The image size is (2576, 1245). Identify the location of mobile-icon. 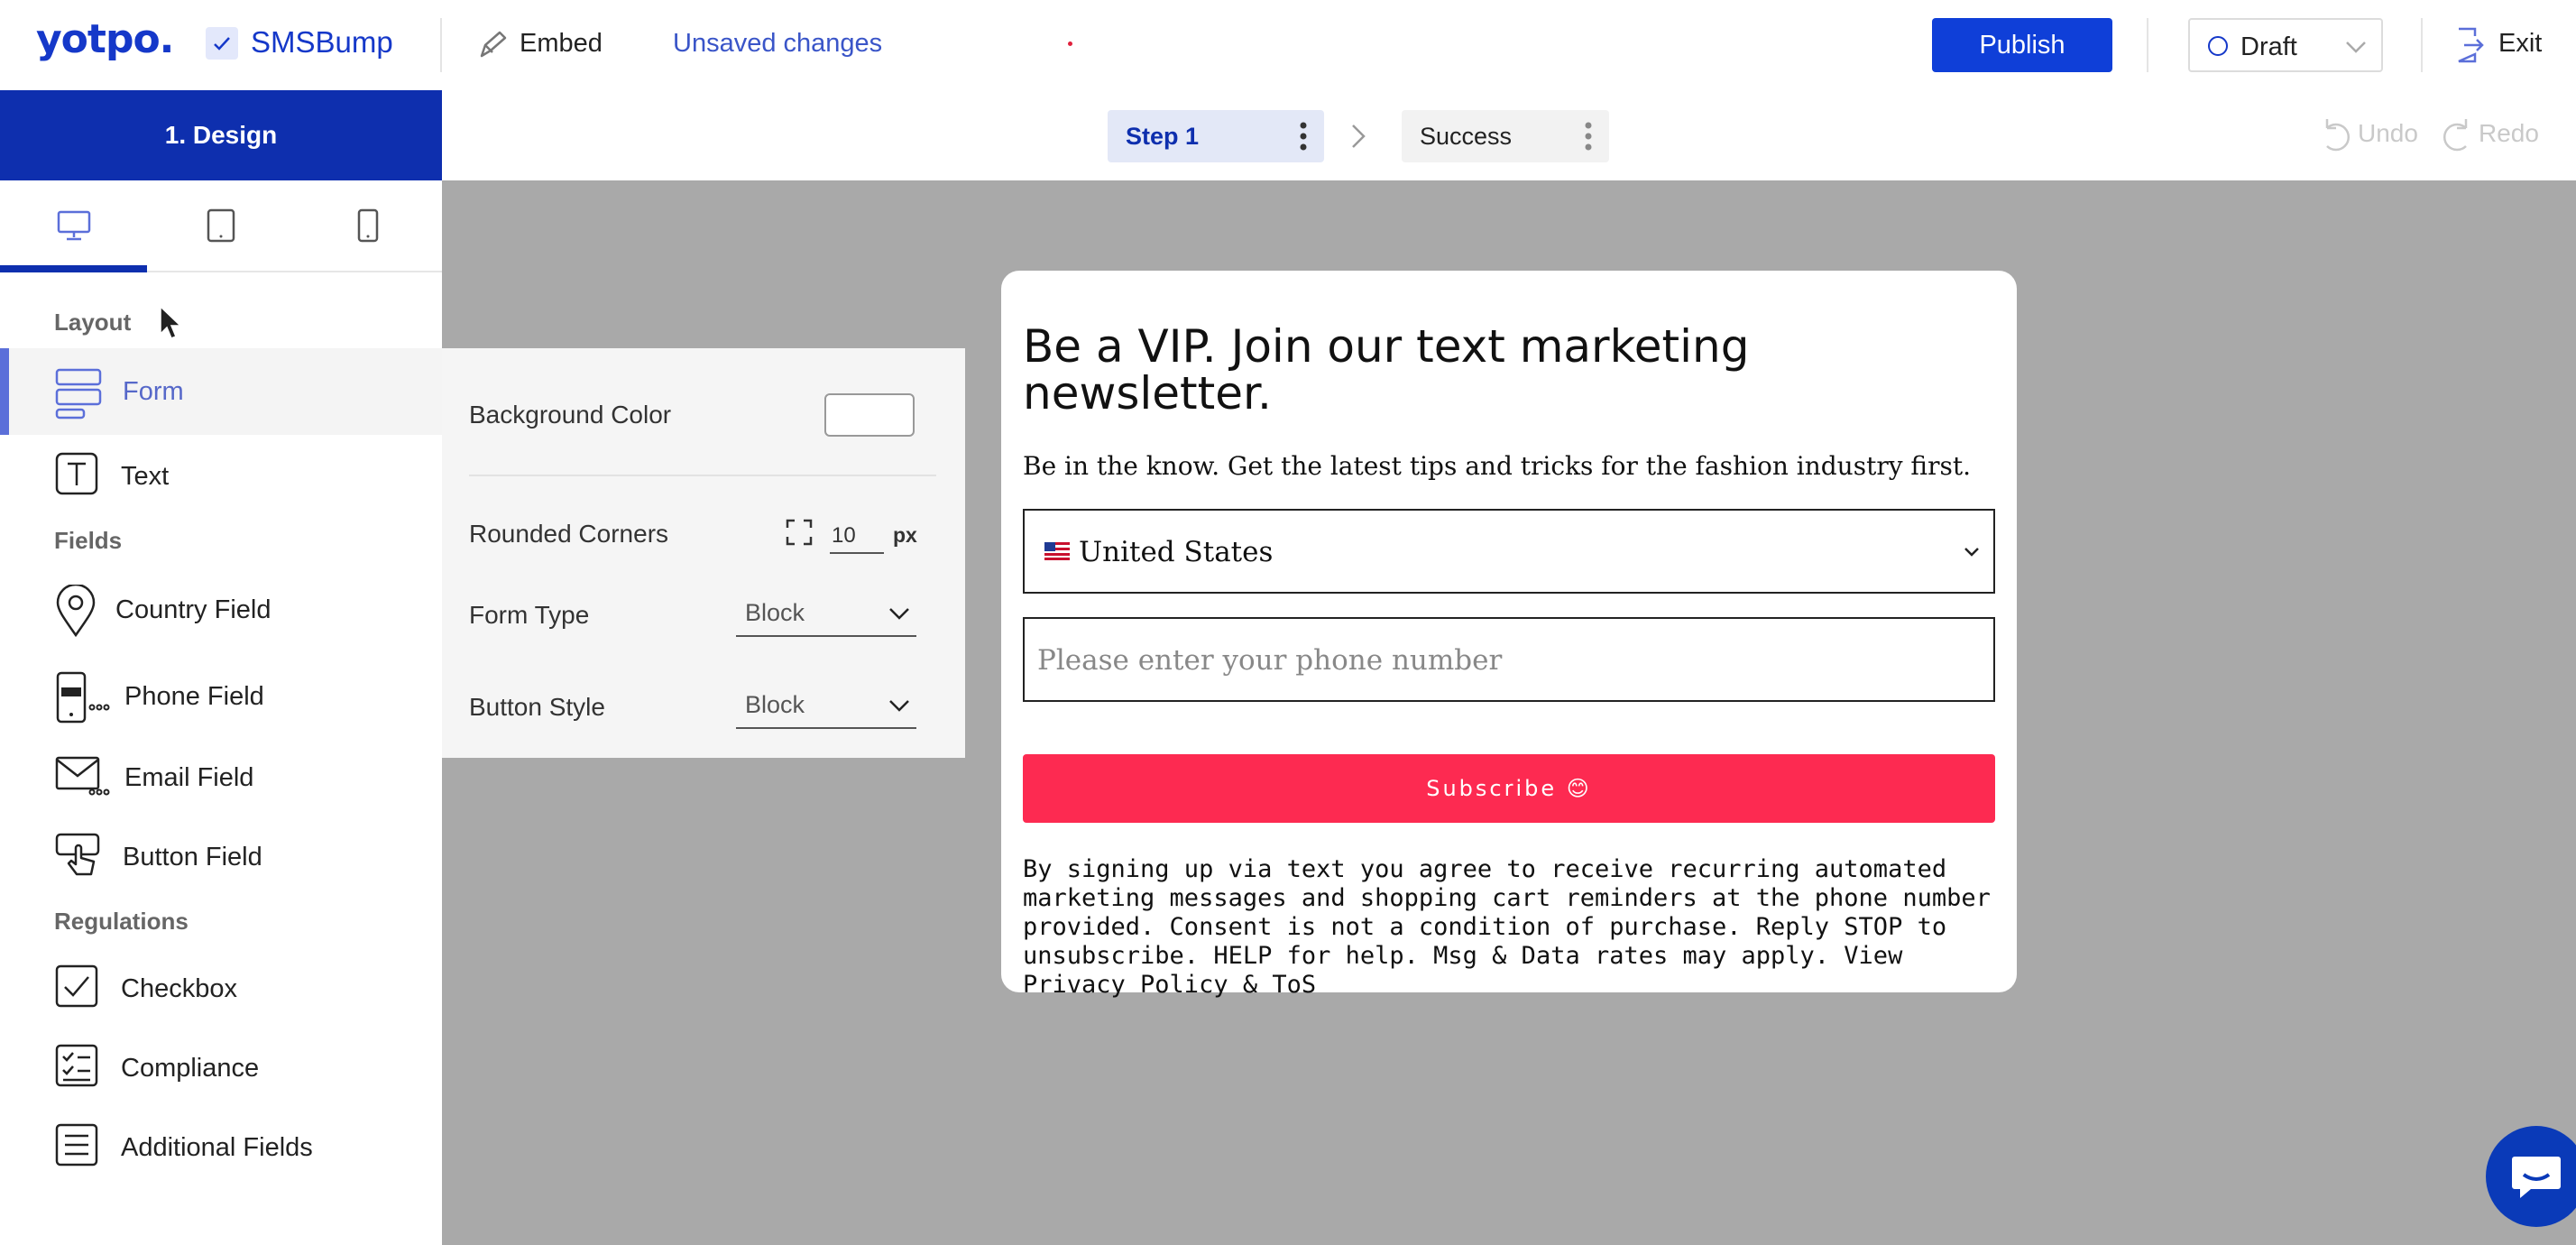
(368, 225).